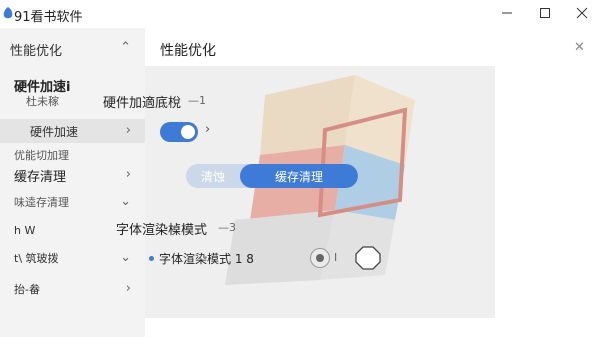 The image size is (600, 337). Describe the element at coordinates (227, 227) in the screenshot. I see `font-render-section-mark: —3` at that location.